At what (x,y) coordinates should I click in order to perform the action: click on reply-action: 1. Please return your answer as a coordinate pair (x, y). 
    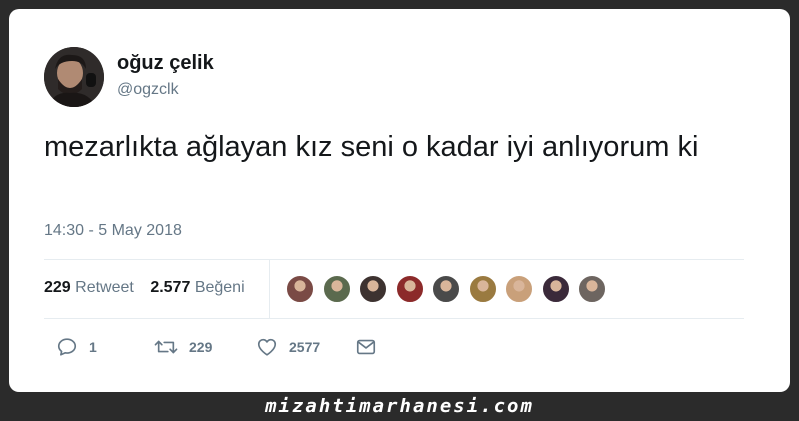
    Looking at the image, I should click on (76, 347).